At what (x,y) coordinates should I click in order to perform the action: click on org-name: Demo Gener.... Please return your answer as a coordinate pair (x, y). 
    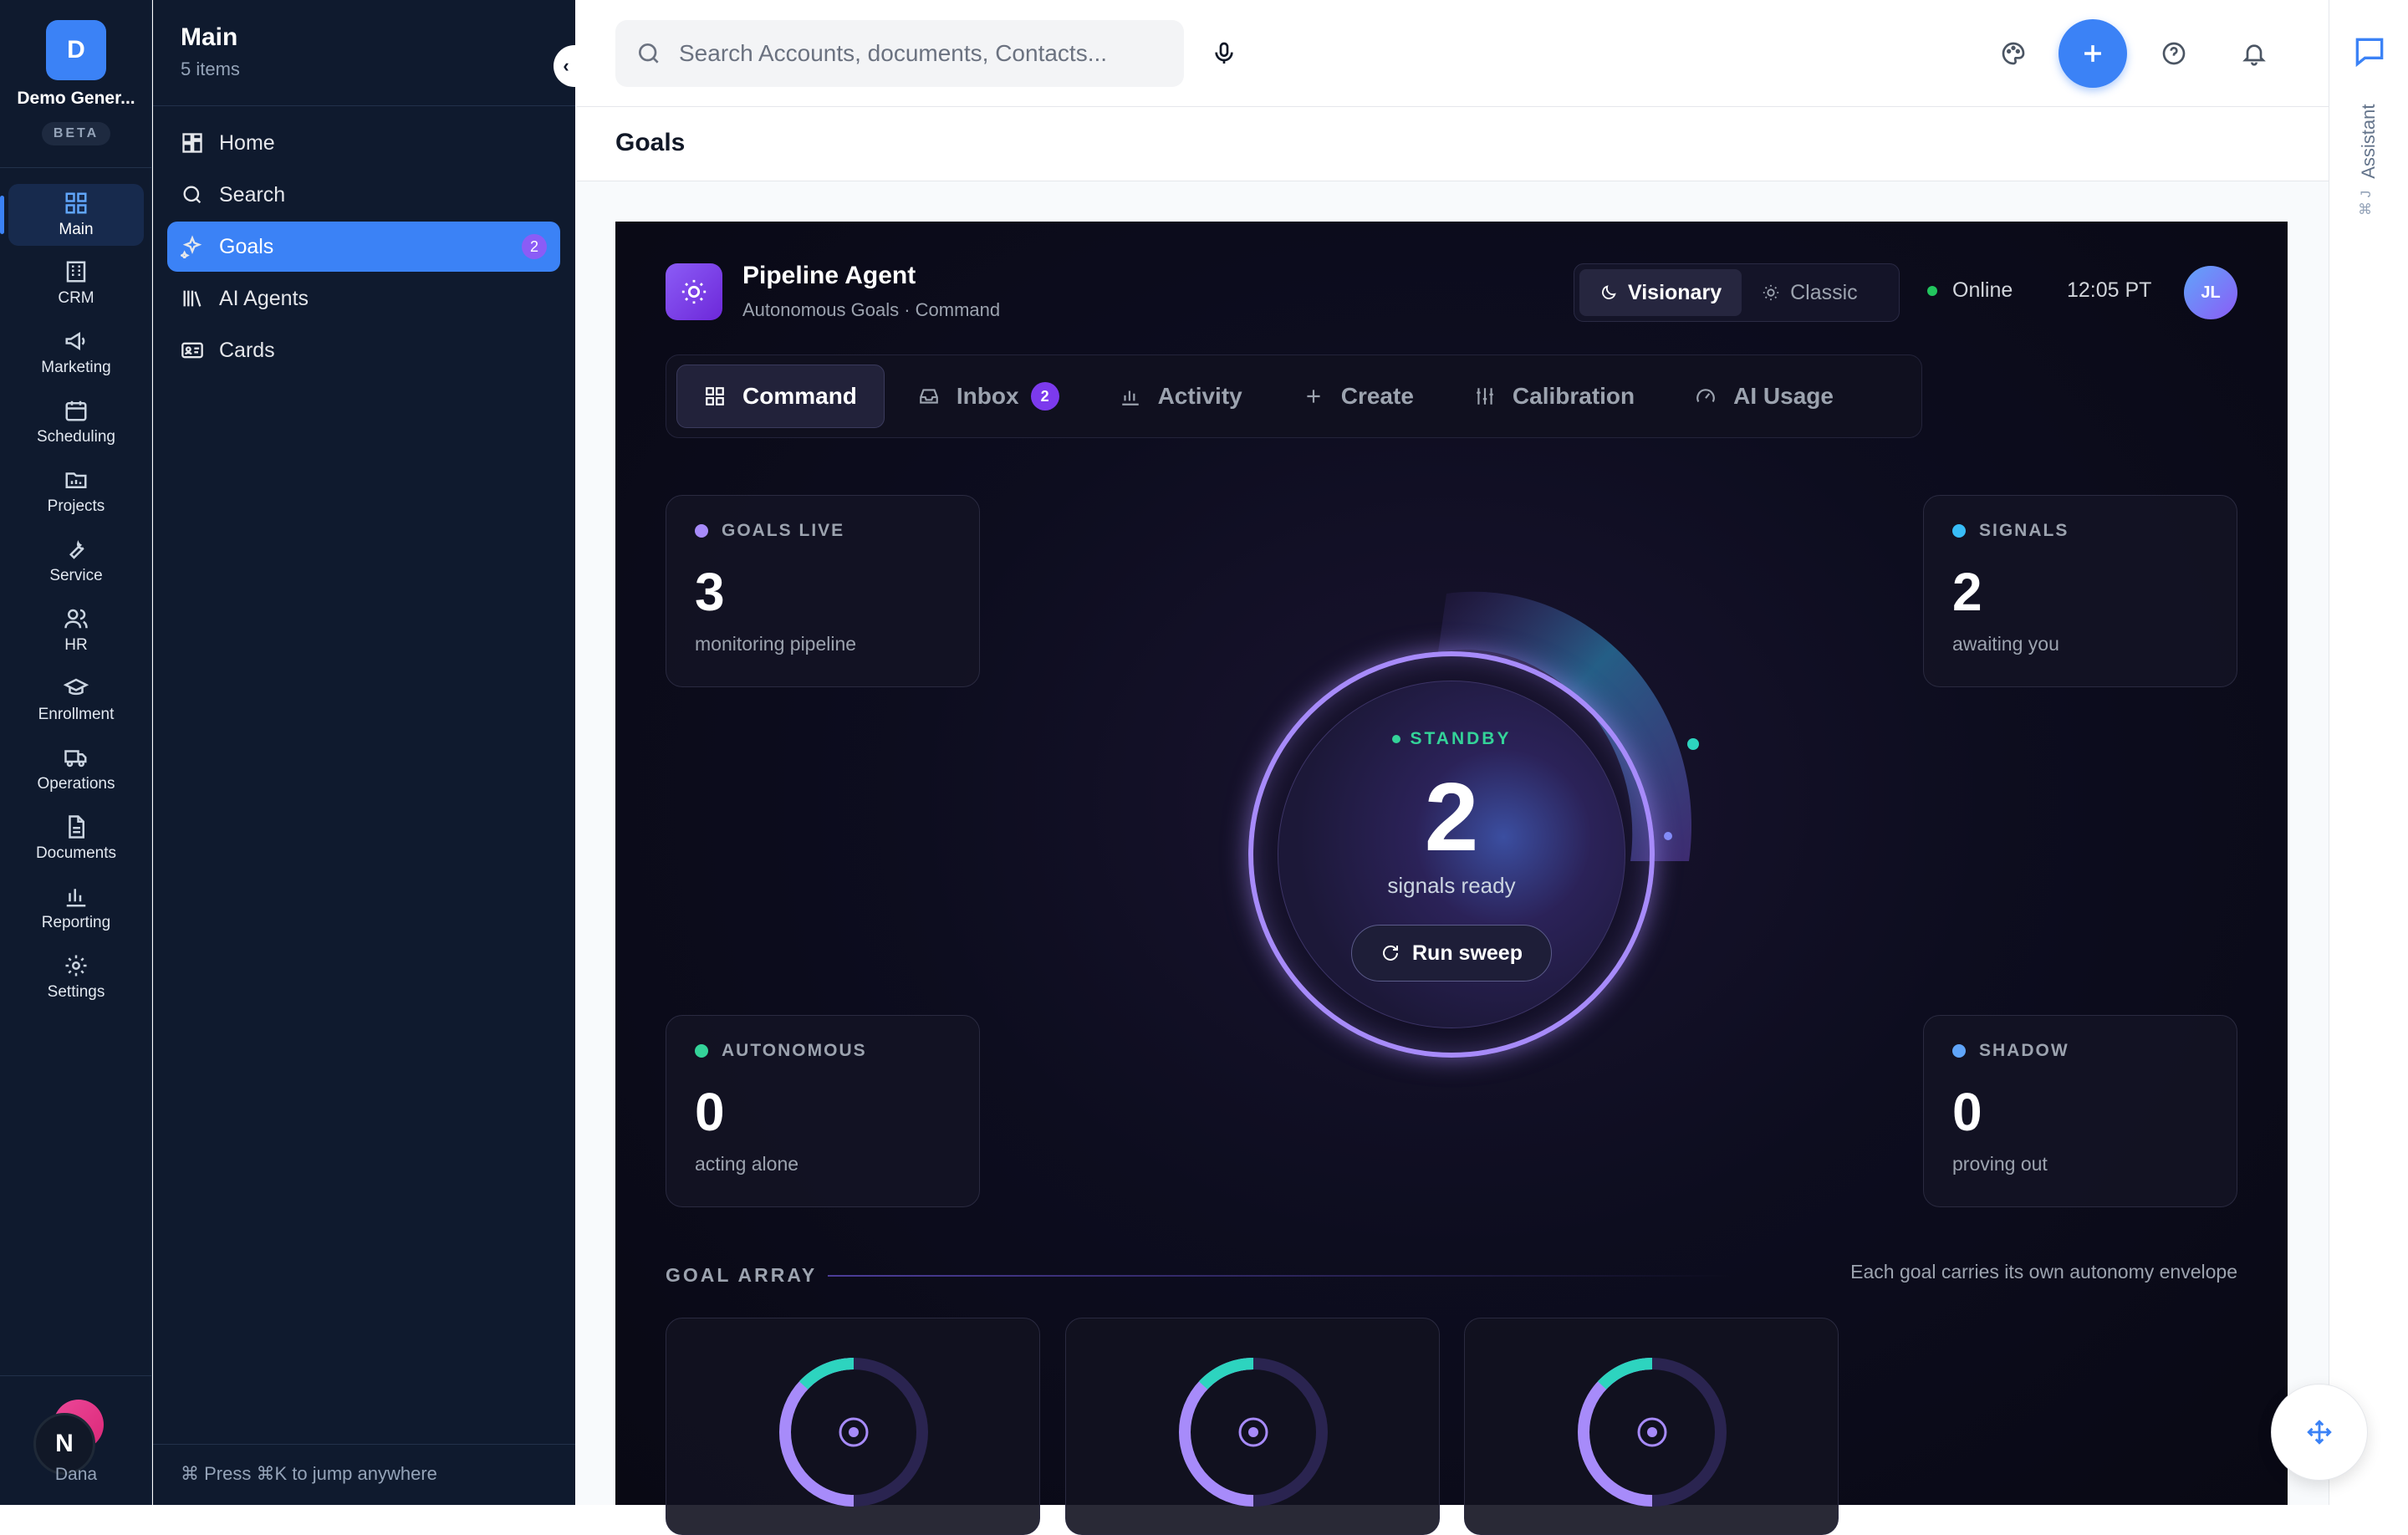
    Looking at the image, I should click on (76, 99).